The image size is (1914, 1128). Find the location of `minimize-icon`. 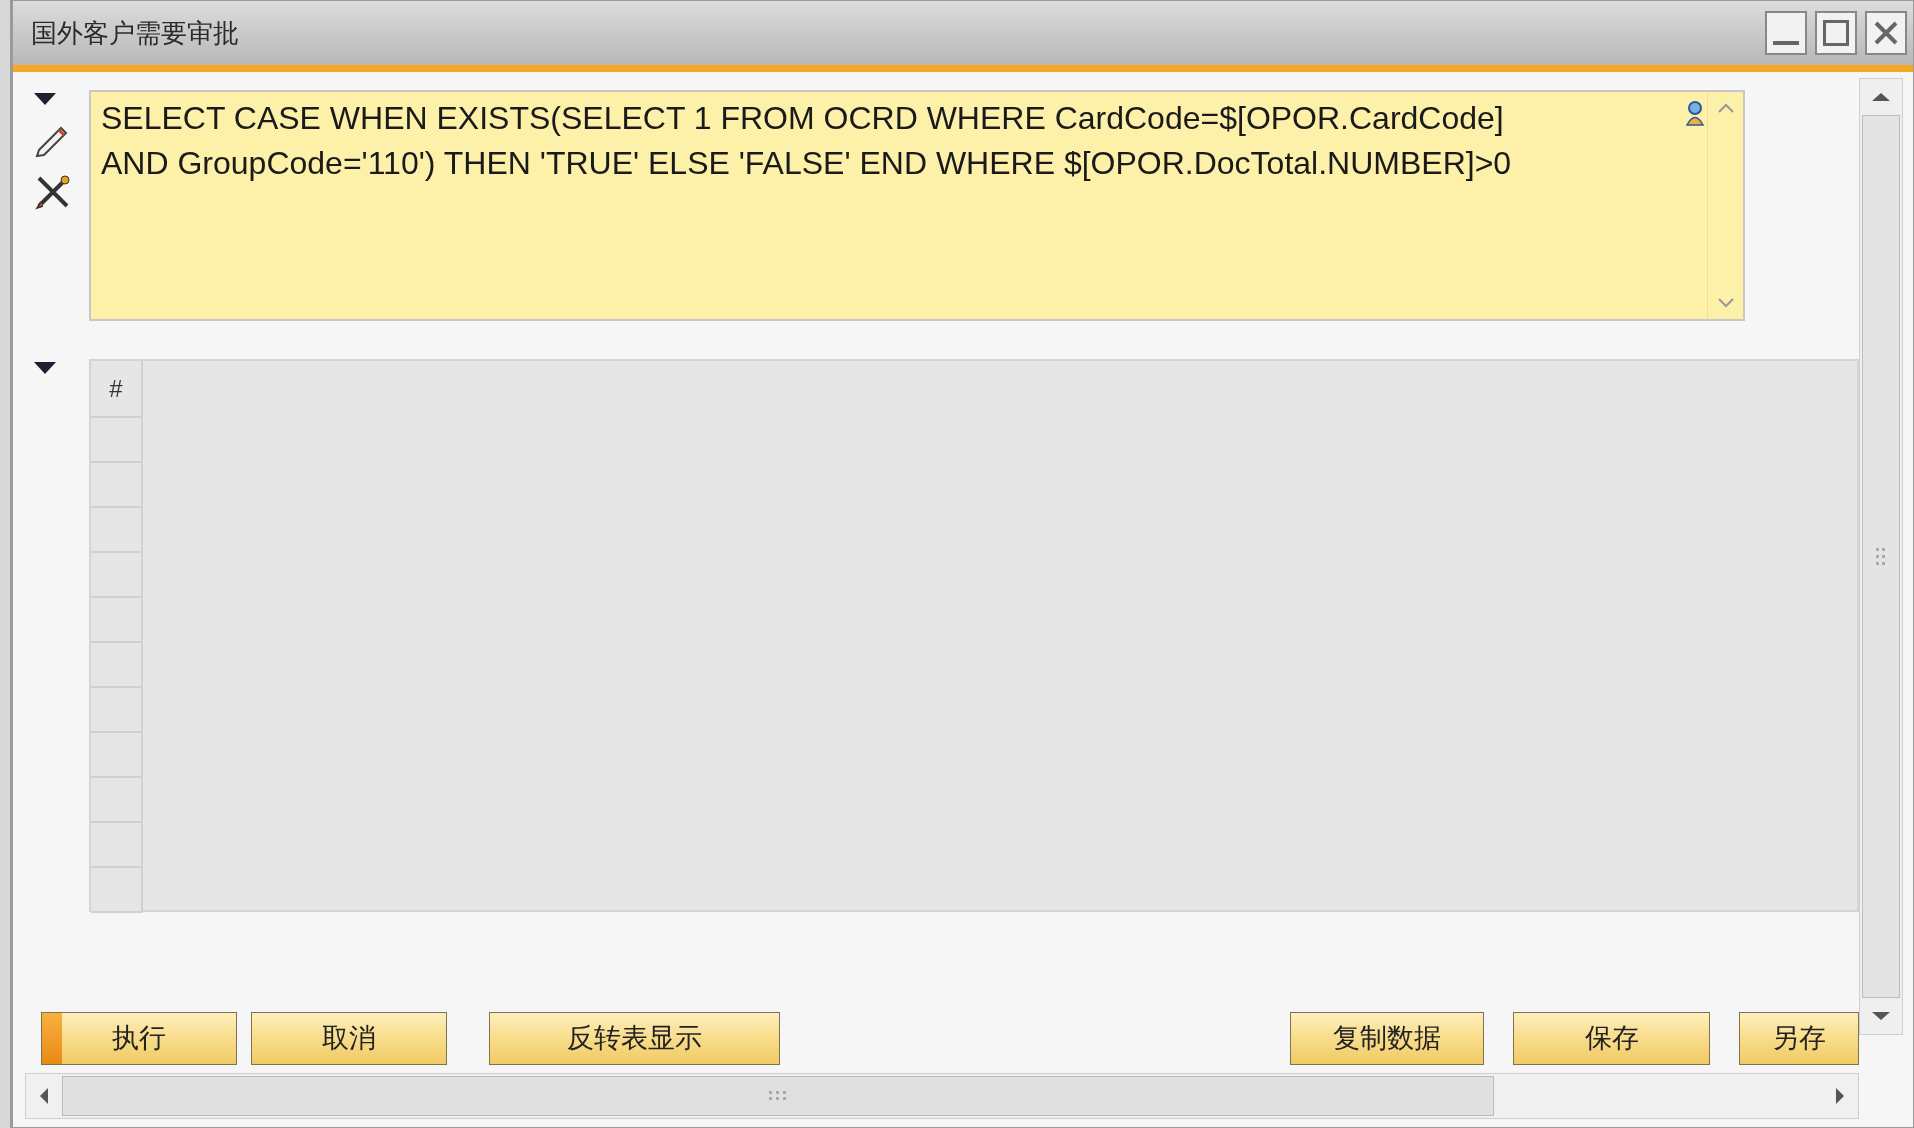

minimize-icon is located at coordinates (1786, 43).